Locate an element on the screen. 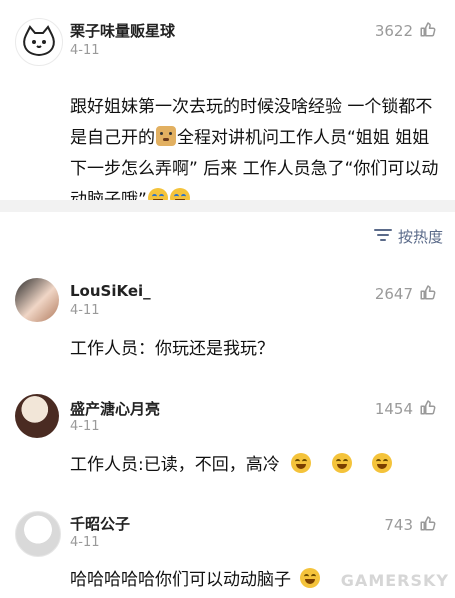 The image size is (455, 598). section-divider is located at coordinates (227, 206).